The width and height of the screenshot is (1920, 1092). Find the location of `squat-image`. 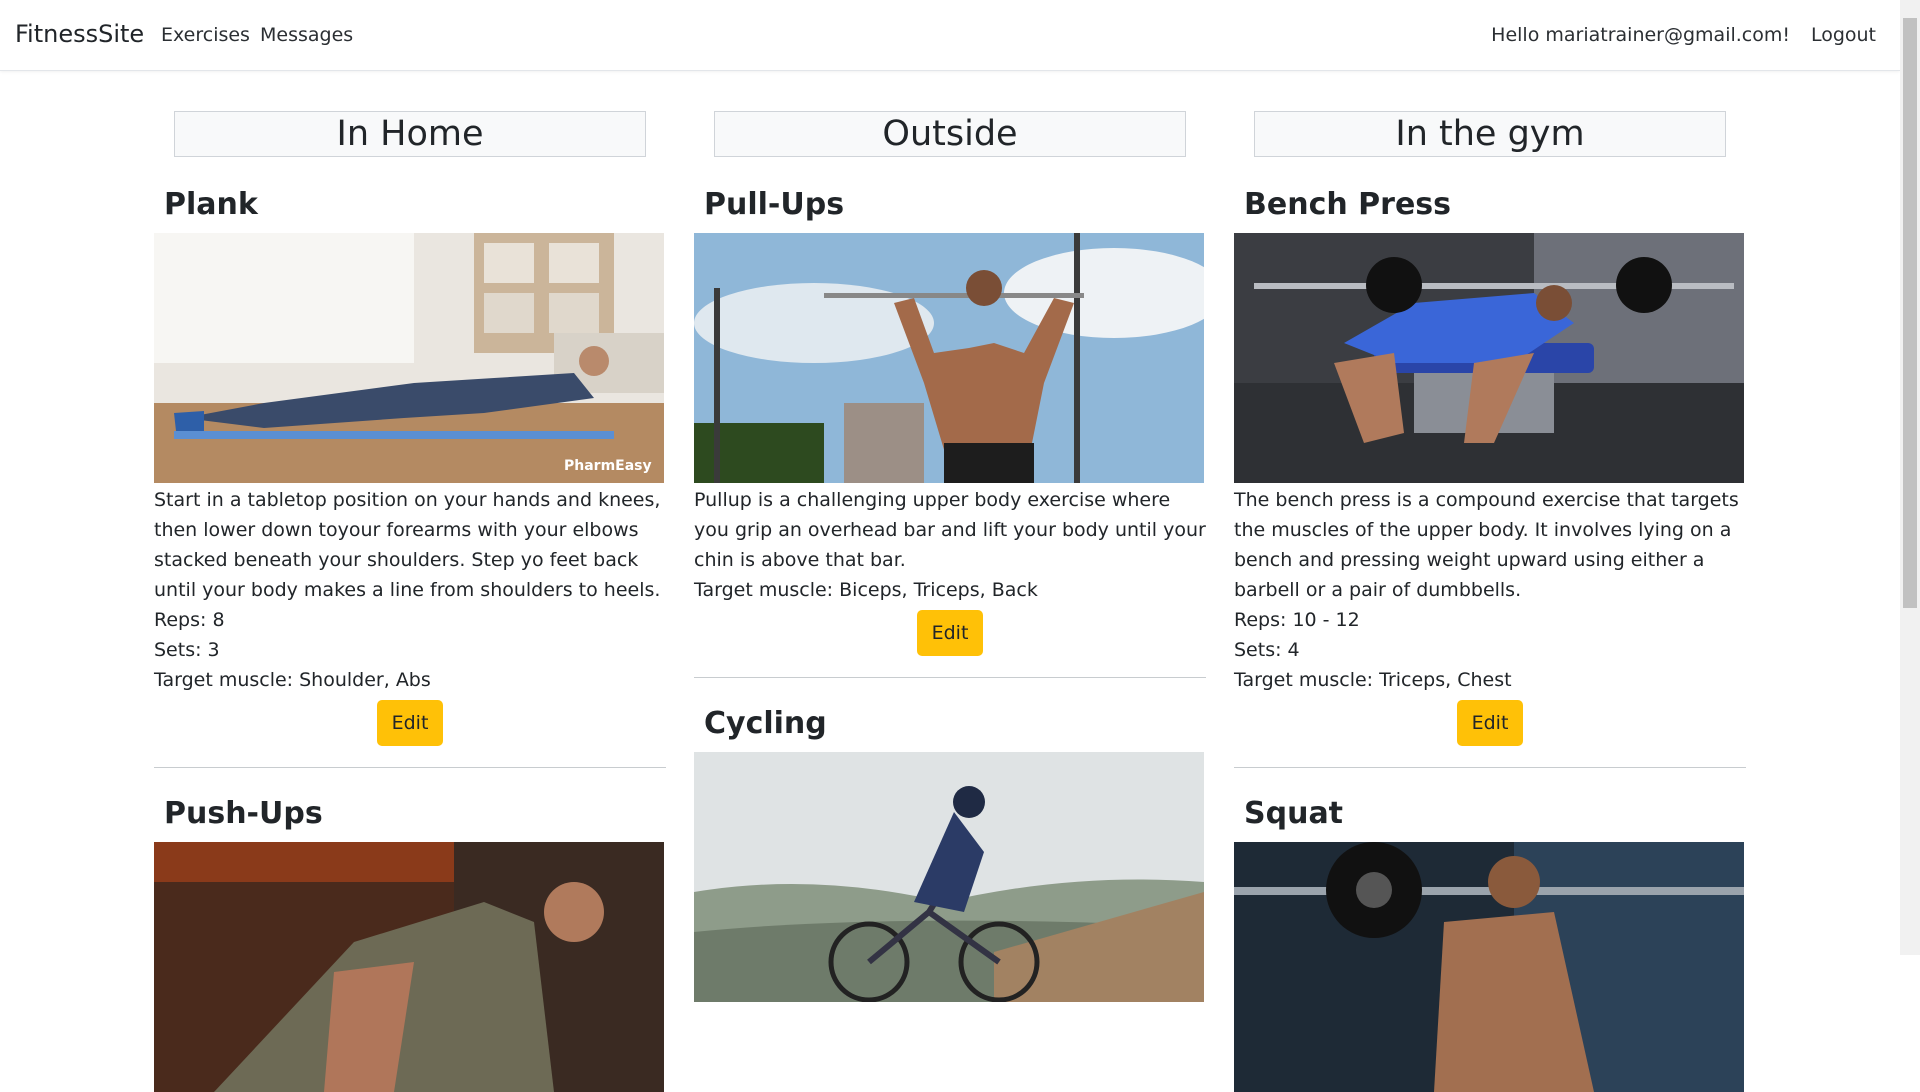

squat-image is located at coordinates (1489, 967).